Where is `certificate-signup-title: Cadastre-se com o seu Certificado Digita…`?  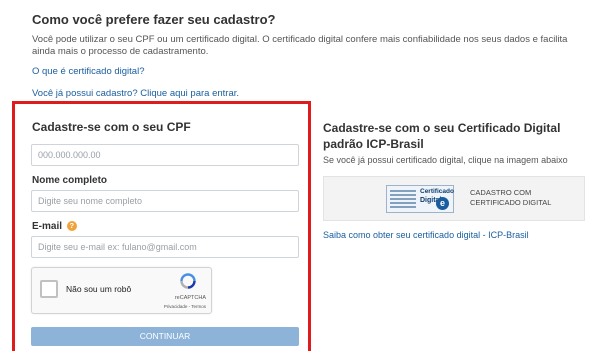
certificate-signup-title: Cadastre-se com o seu Certificado Digita… is located at coordinates (442, 136).